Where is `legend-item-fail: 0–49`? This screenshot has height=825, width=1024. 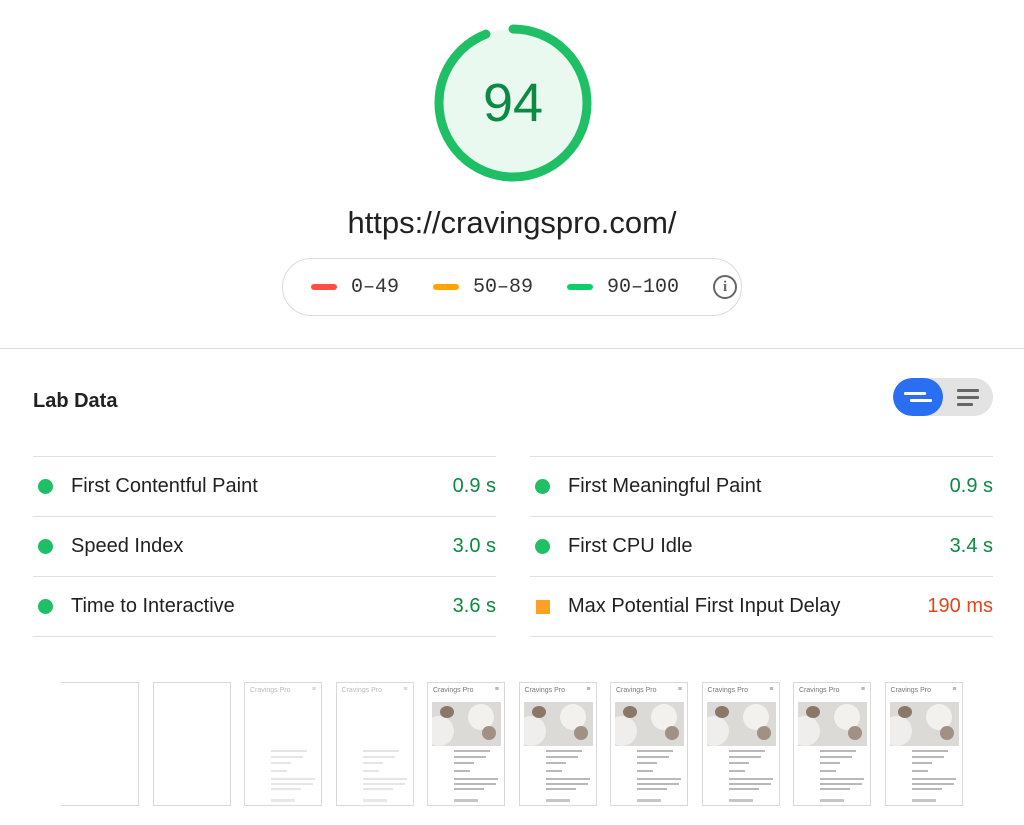
legend-item-fail: 0–49 is located at coordinates (355, 287).